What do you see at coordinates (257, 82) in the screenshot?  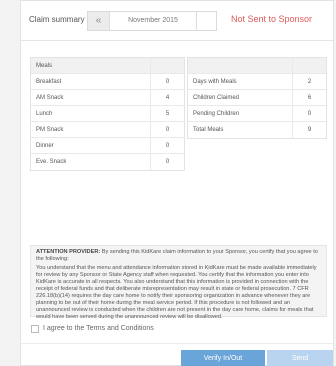 I see `table-row: Days with Meals 2` at bounding box center [257, 82].